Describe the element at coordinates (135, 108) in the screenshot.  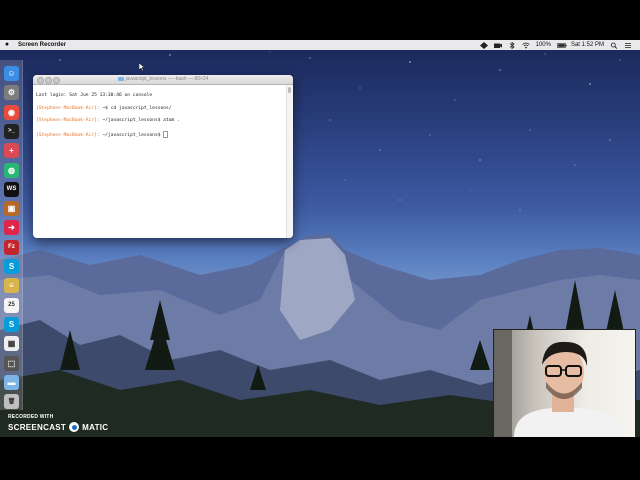
I see `shell-command: ~$ cd javascript_lessons/` at that location.